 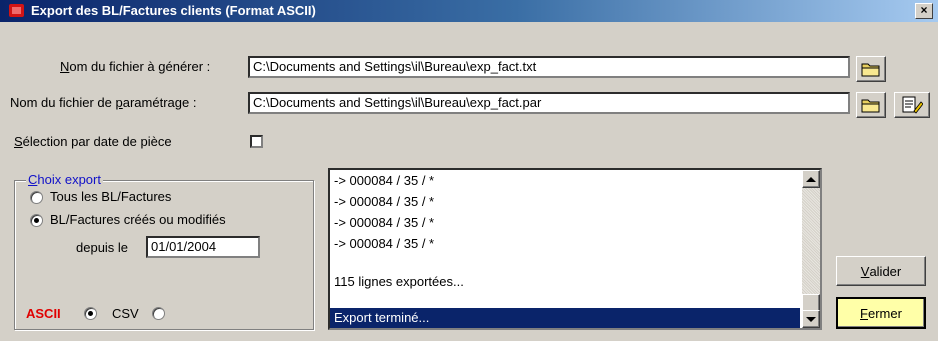 What do you see at coordinates (102, 247) in the screenshot?
I see `since-label: depuis le` at bounding box center [102, 247].